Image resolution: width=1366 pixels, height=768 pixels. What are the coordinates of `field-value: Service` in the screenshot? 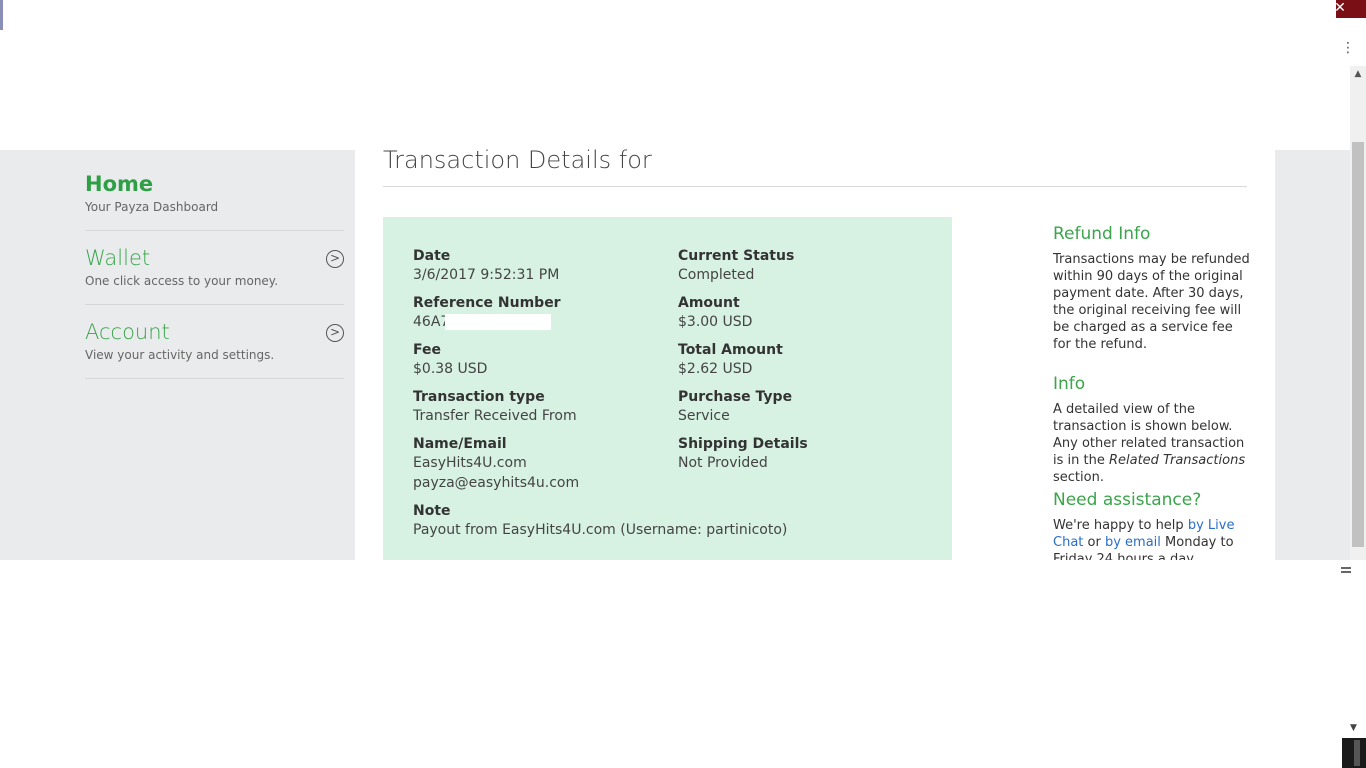 It's located at (704, 416).